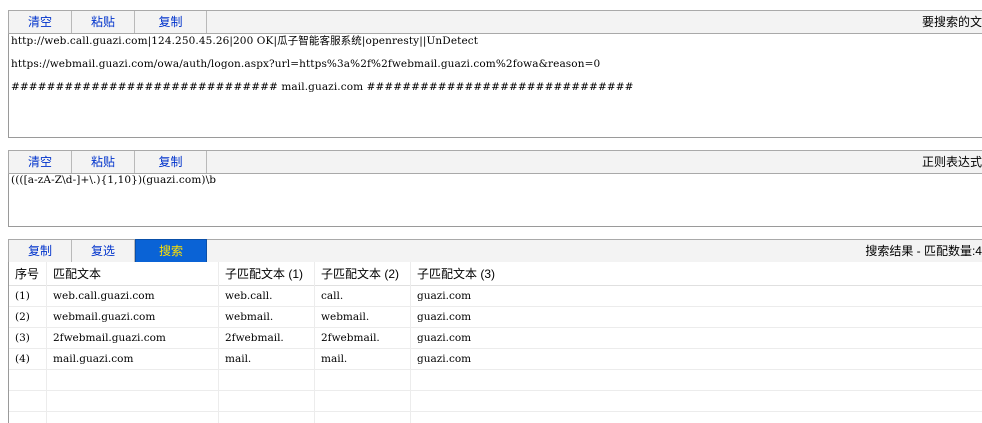 This screenshot has height=423, width=982. I want to click on group-1-text: web.call., so click(267, 296).